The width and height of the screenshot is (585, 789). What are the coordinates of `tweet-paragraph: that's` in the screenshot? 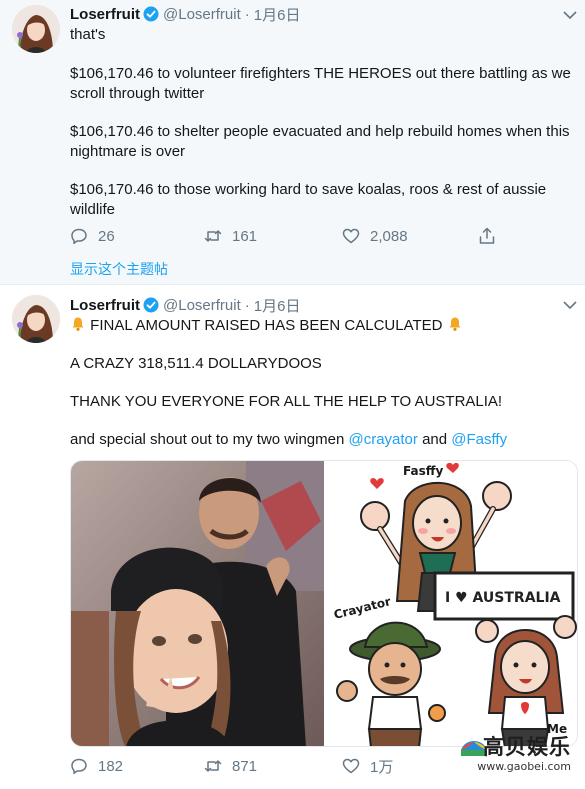 It's located at (88, 34).